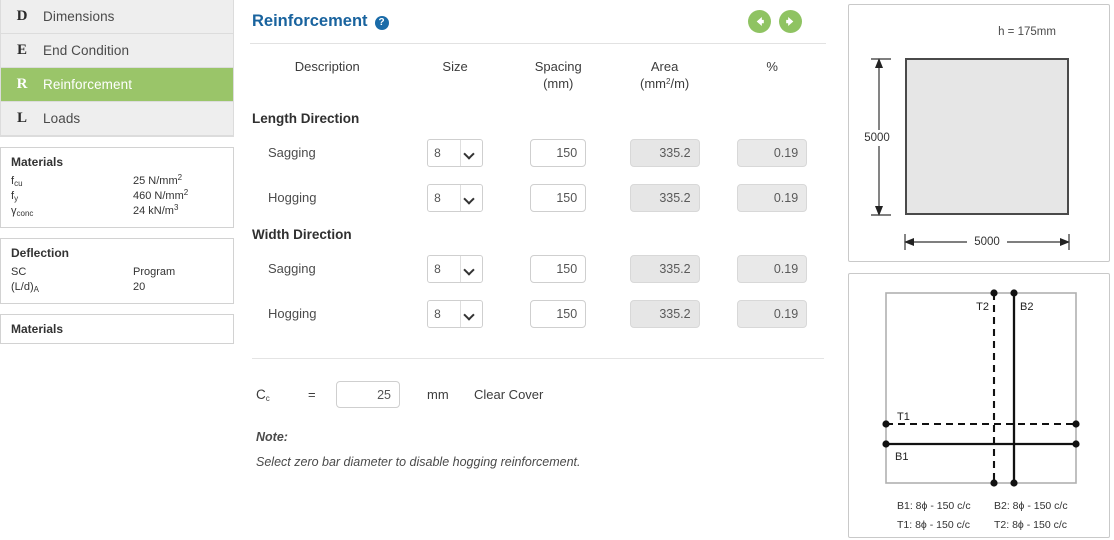  What do you see at coordinates (538, 22) in the screenshot?
I see `main-header: Reinforcement ?` at bounding box center [538, 22].